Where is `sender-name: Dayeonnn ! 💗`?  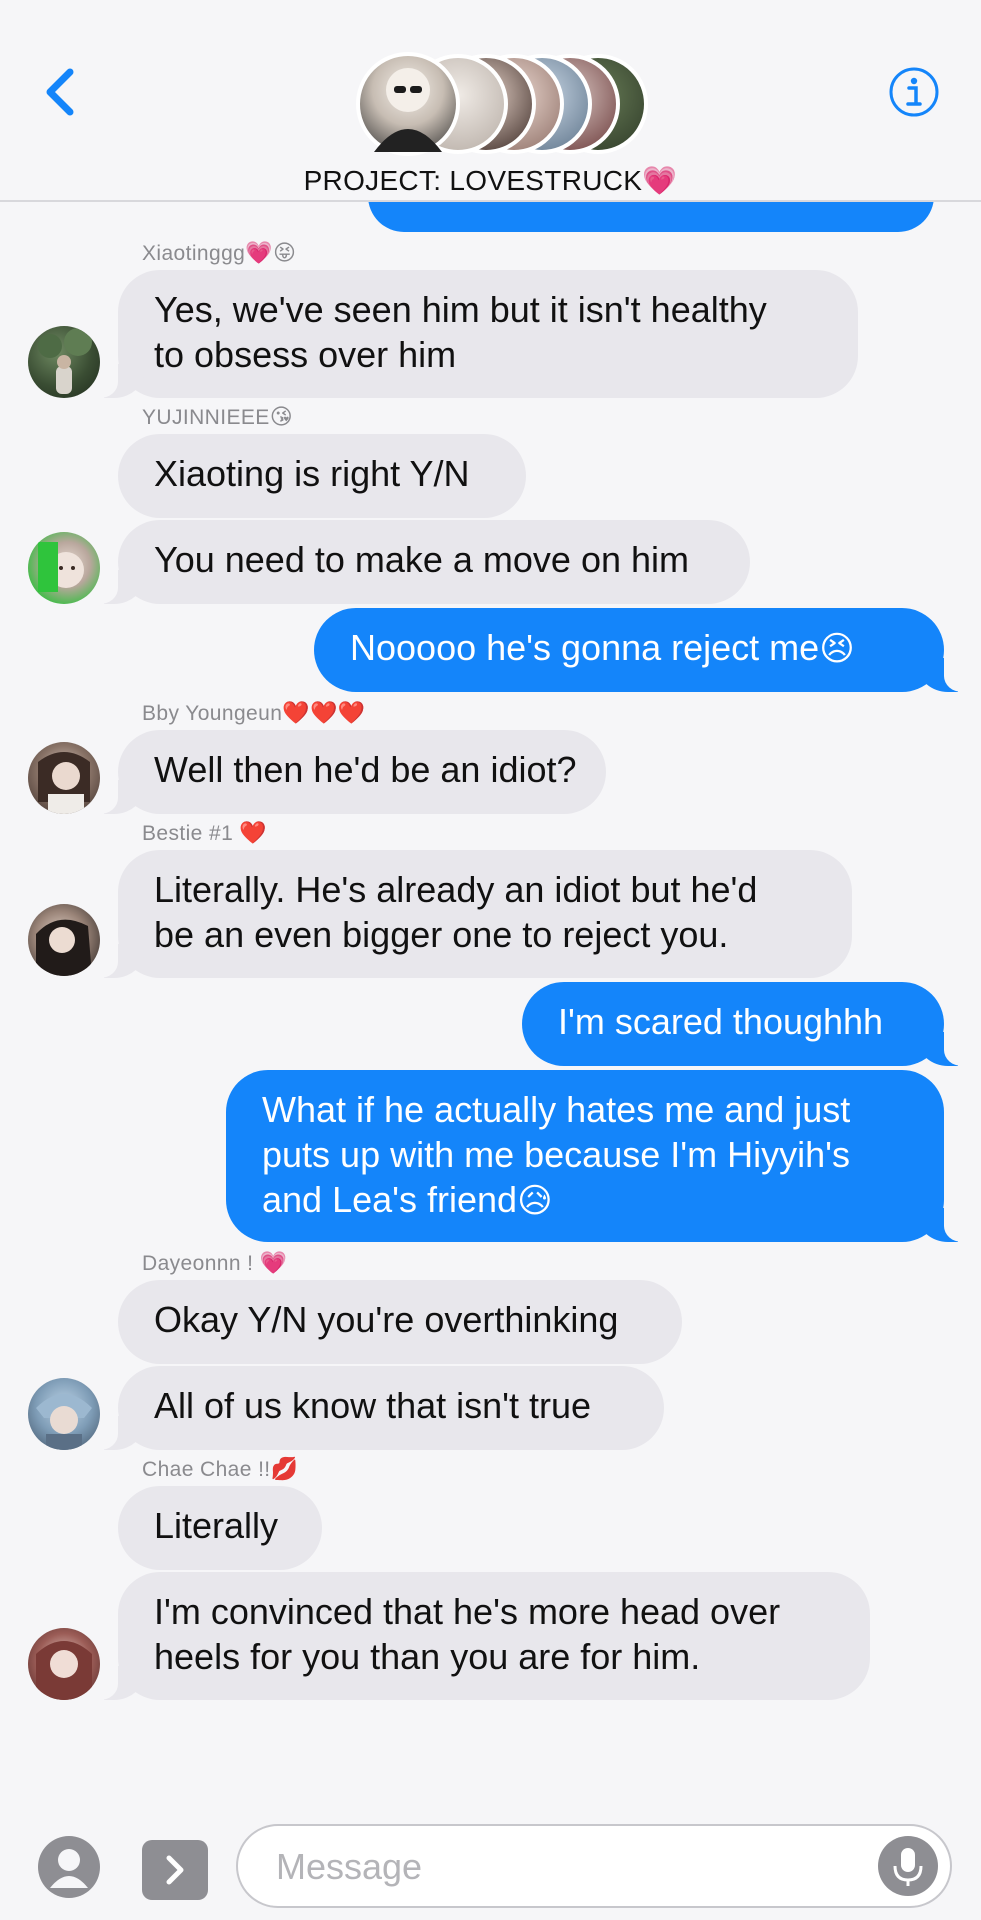
sender-name: Dayeonnn ! 💗 is located at coordinates (215, 1262).